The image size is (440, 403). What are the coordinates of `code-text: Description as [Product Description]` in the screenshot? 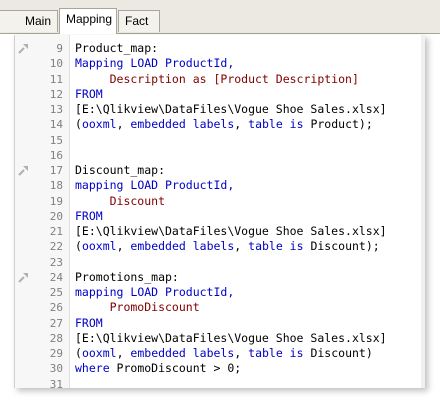 It's located at (217, 79).